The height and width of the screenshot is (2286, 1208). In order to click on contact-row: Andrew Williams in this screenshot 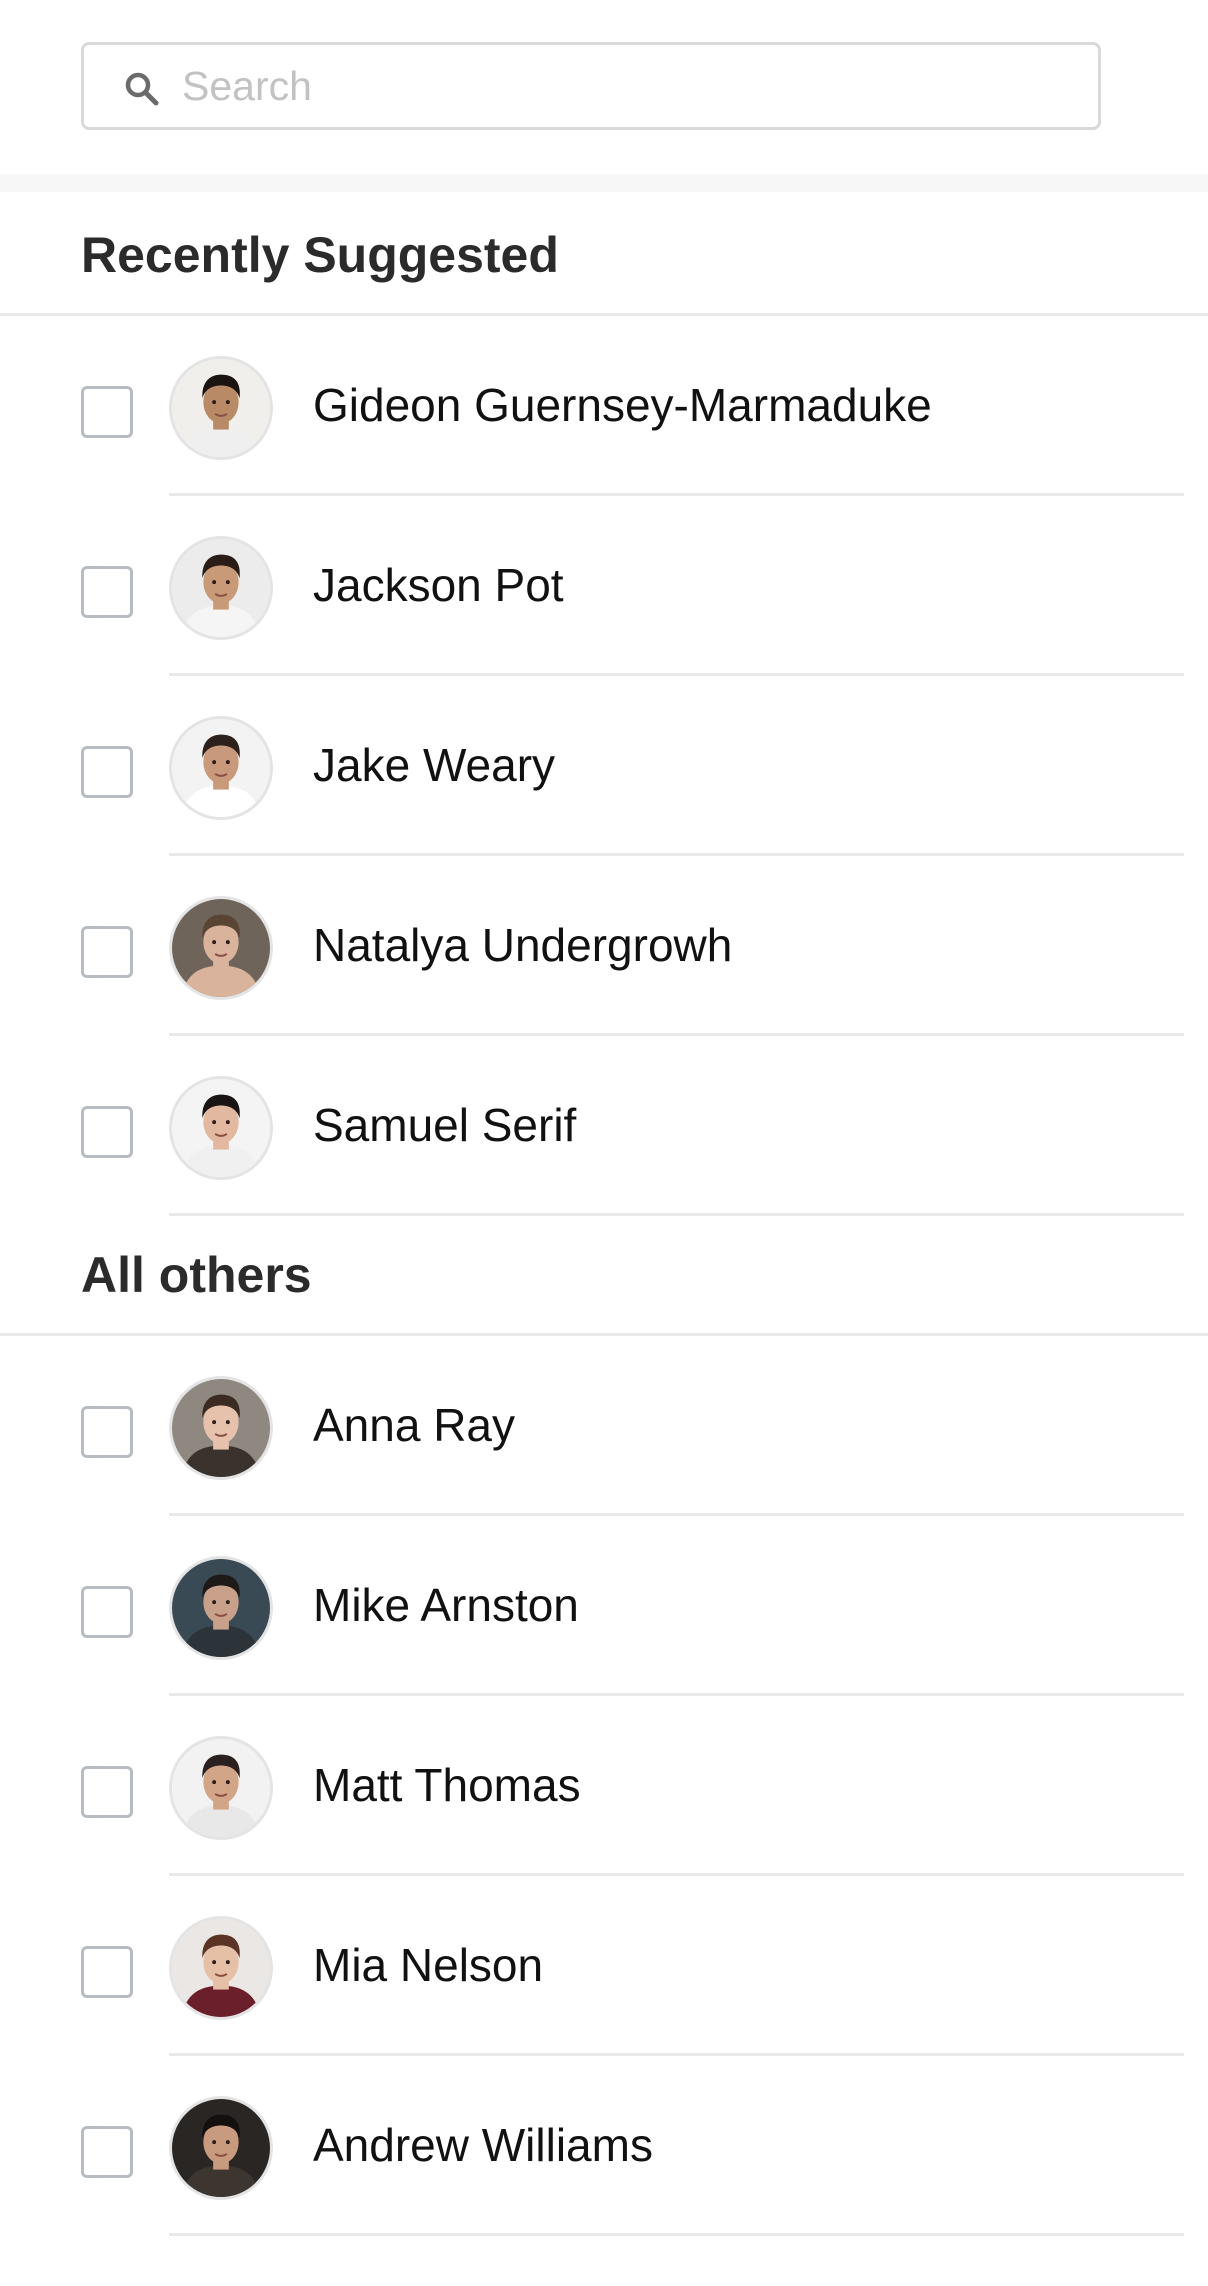, I will do `click(604, 2146)`.